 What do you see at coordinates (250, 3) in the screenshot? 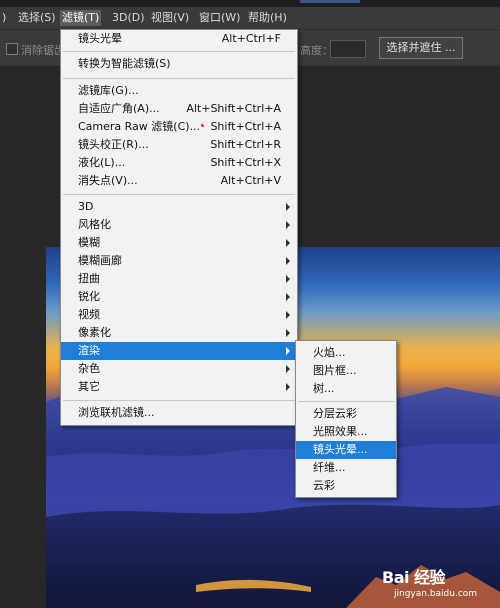
I see `window-top-strip` at bounding box center [250, 3].